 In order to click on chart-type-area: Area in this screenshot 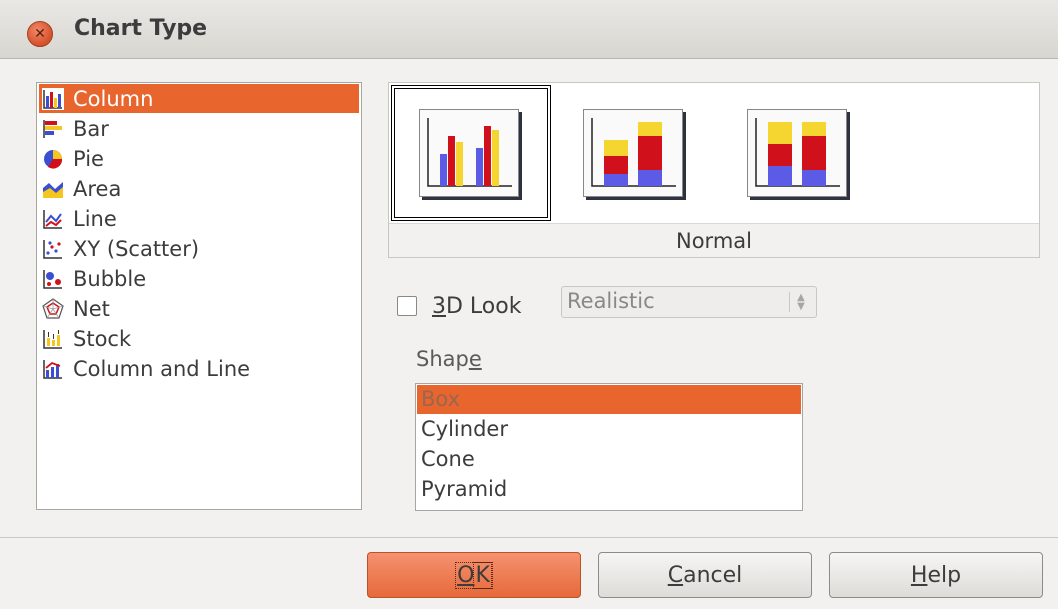, I will do `click(199, 188)`.